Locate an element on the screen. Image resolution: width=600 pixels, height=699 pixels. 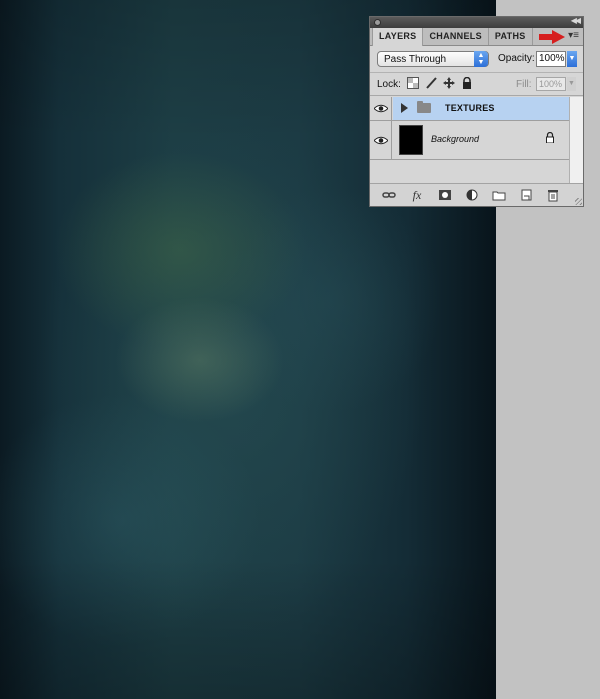
layer-thumbnail is located at coordinates (411, 140).